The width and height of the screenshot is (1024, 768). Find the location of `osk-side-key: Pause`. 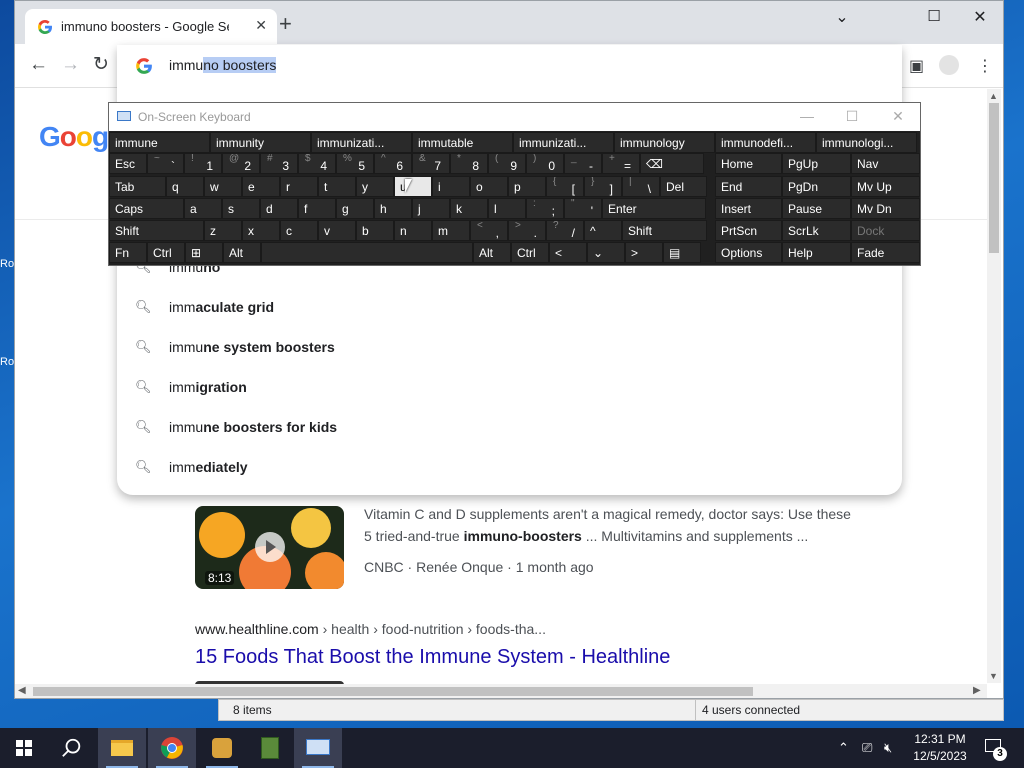

osk-side-key: Pause is located at coordinates (816, 208).